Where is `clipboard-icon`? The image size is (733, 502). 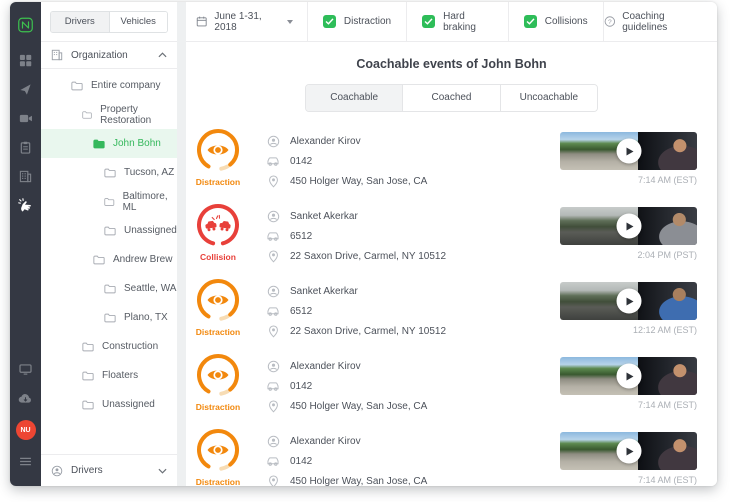 clipboard-icon is located at coordinates (25, 147).